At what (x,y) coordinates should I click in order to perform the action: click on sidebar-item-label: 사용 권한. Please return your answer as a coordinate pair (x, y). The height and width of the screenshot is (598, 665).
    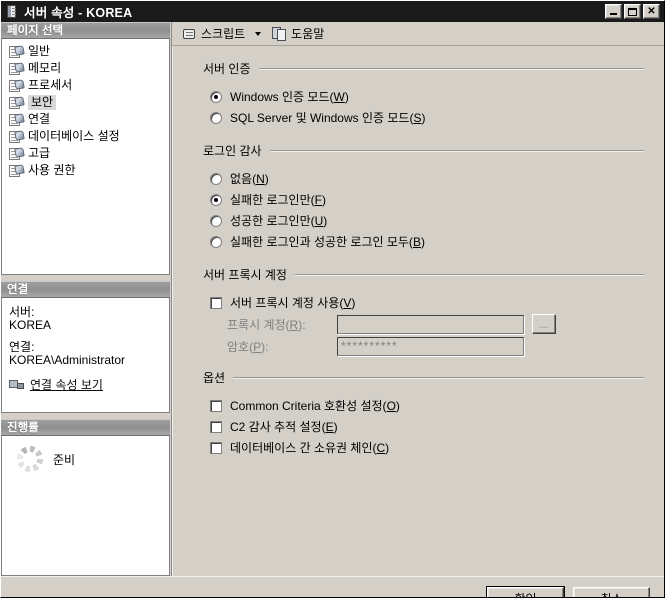
    Looking at the image, I should click on (52, 170).